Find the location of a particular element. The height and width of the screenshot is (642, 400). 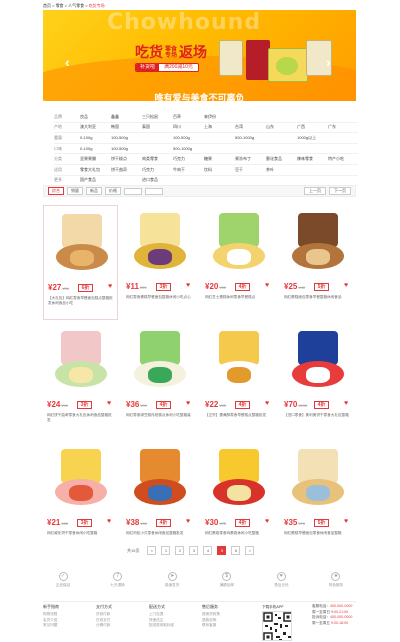

product-title: 【正宗】蛋黄酥零食早餐糕点整箱批发 is located at coordinates (239, 420).